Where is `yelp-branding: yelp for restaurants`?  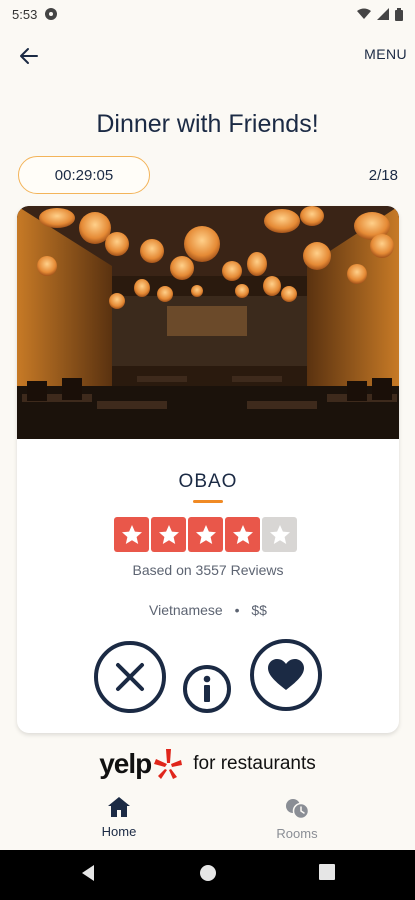
yelp-branding: yelp for restaurants is located at coordinates (207, 764).